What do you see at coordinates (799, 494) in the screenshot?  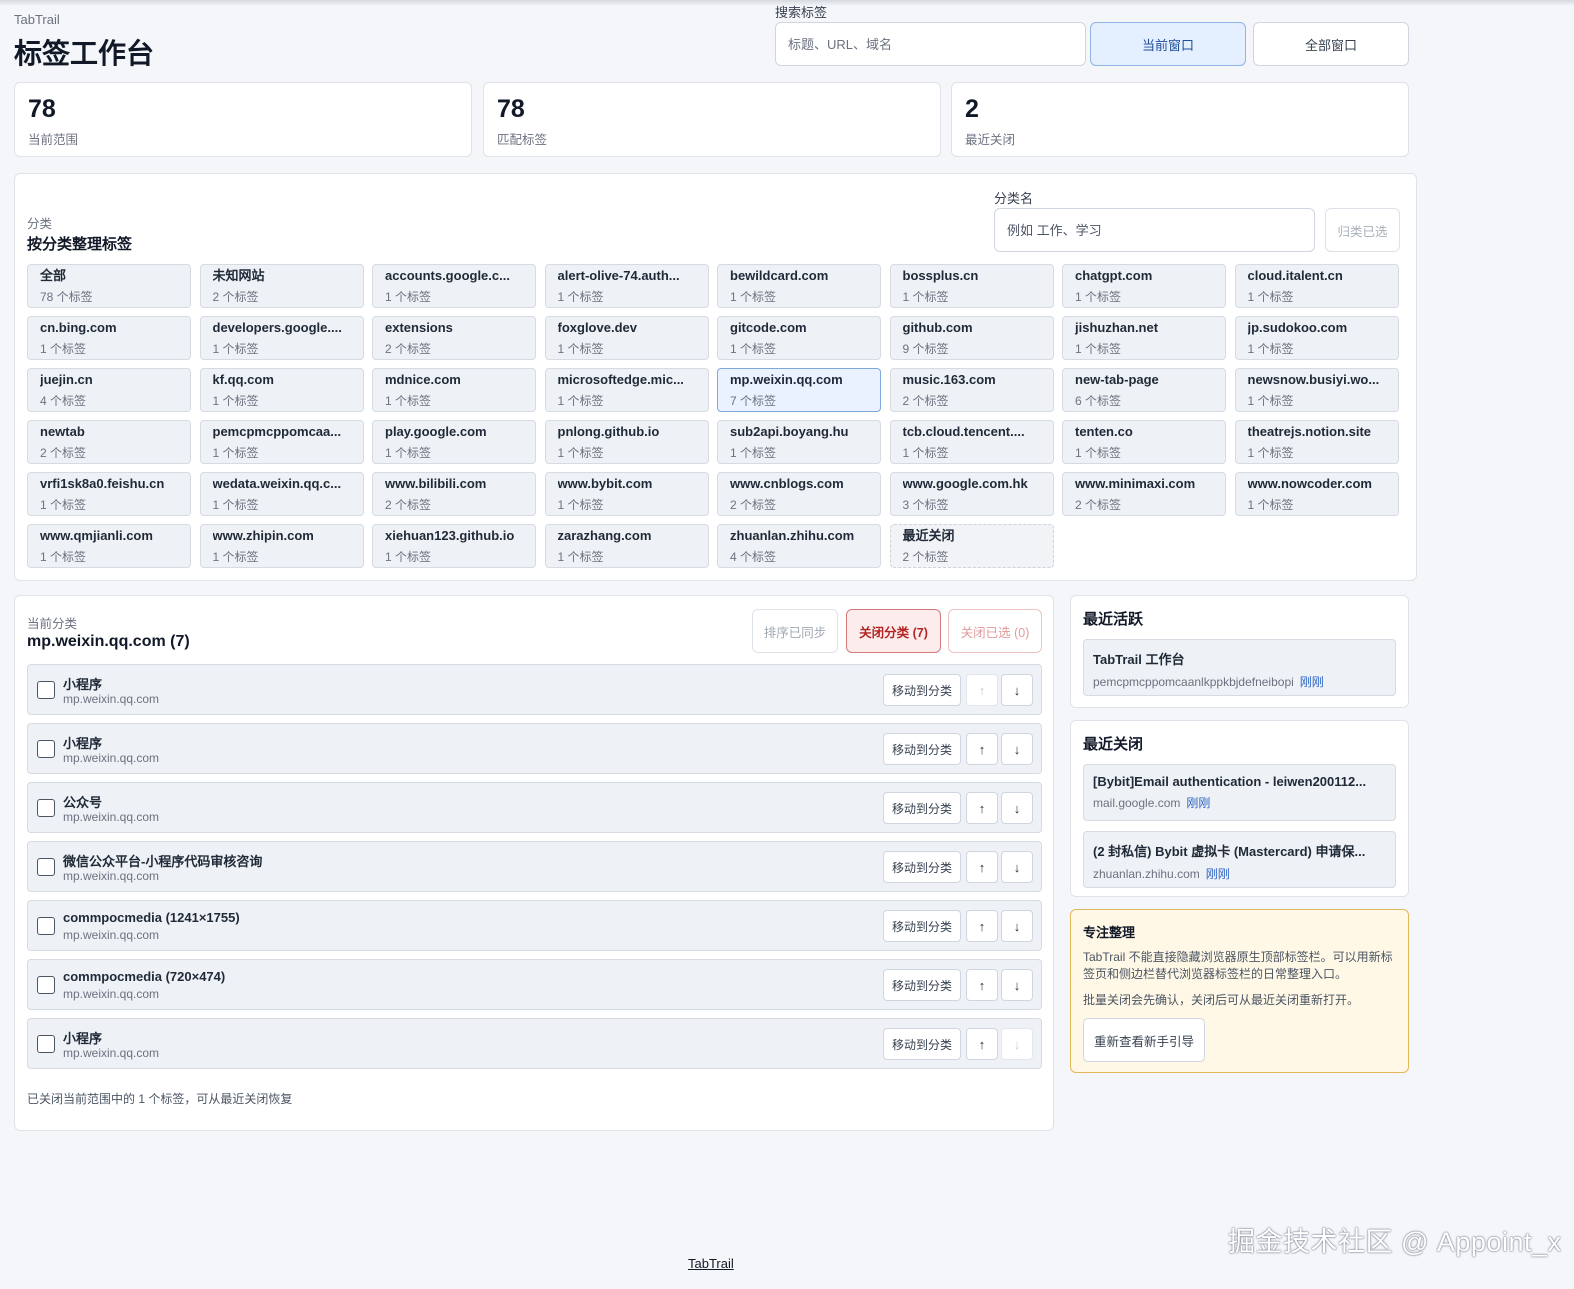 I see `category-chip: www.cnblogs.com 2 个标签` at bounding box center [799, 494].